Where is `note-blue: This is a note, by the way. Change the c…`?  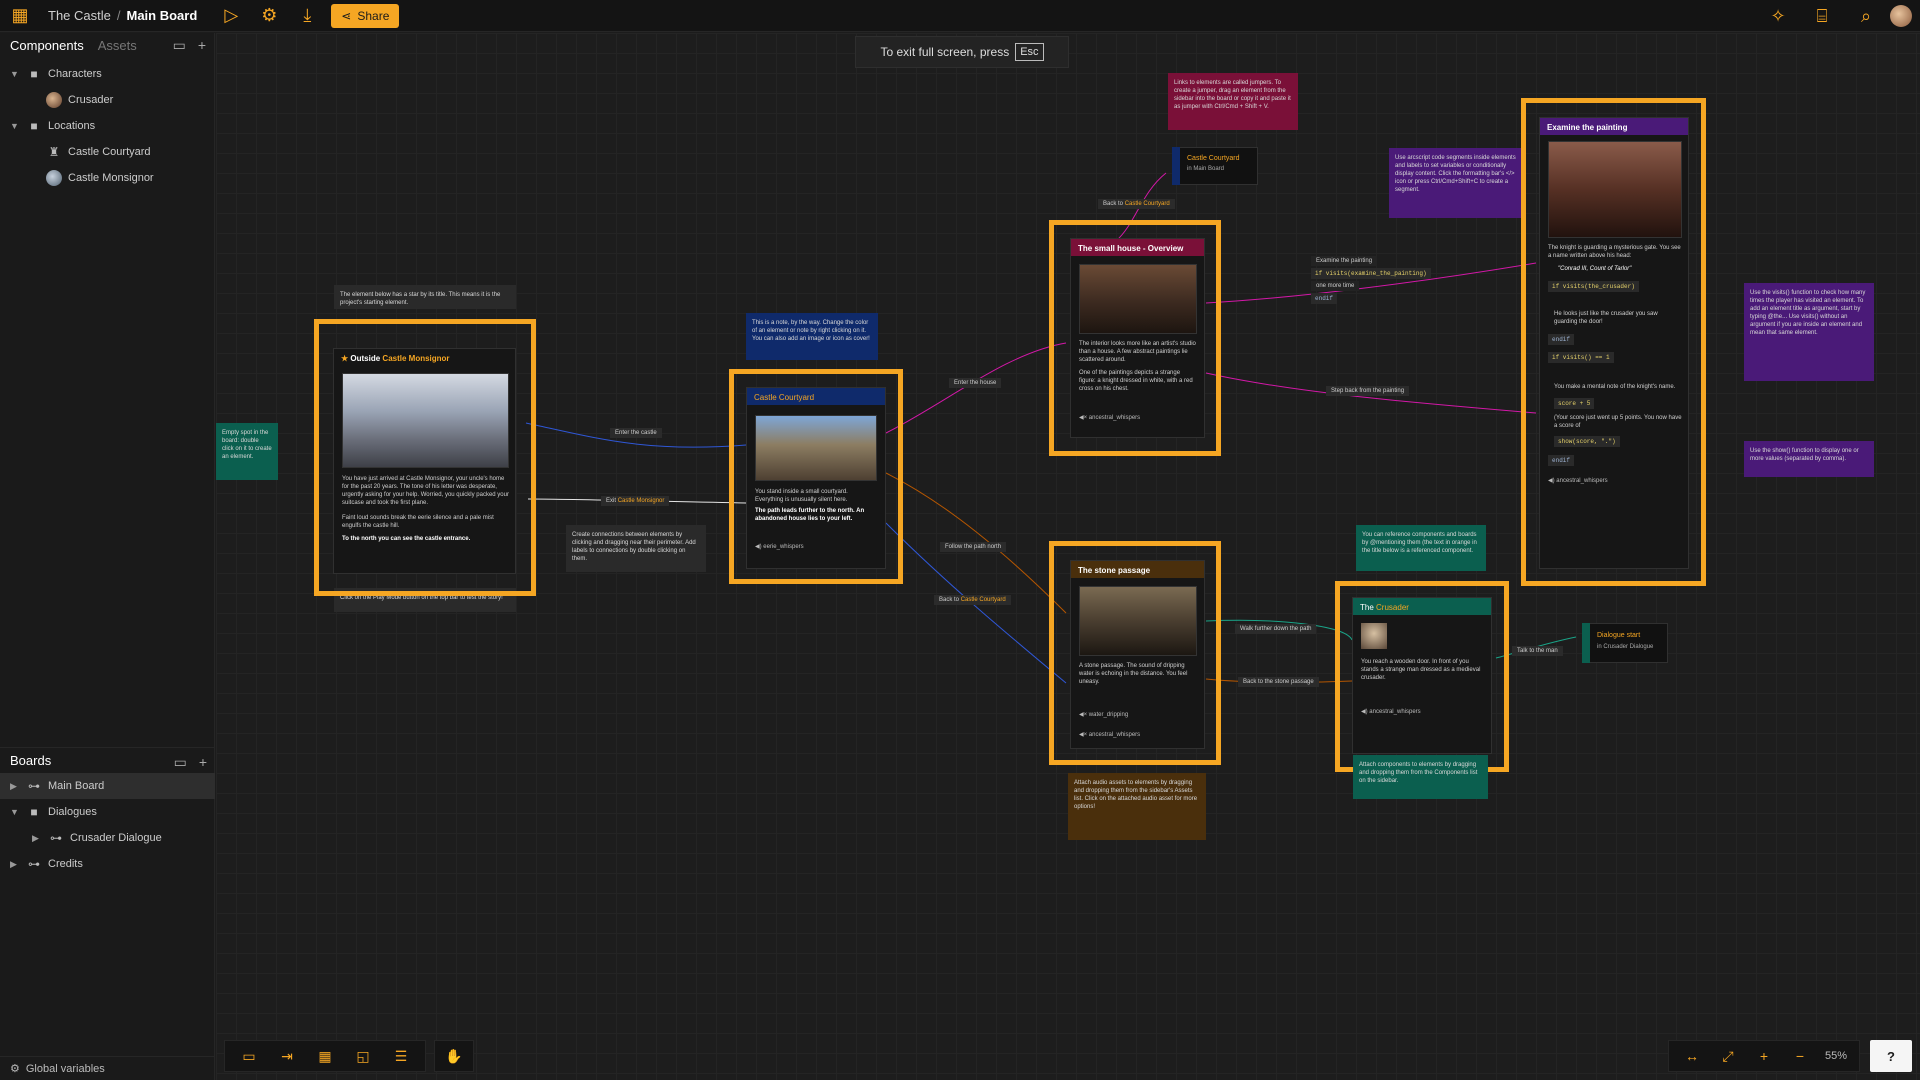 note-blue: This is a note, by the way. Change the c… is located at coordinates (812, 336).